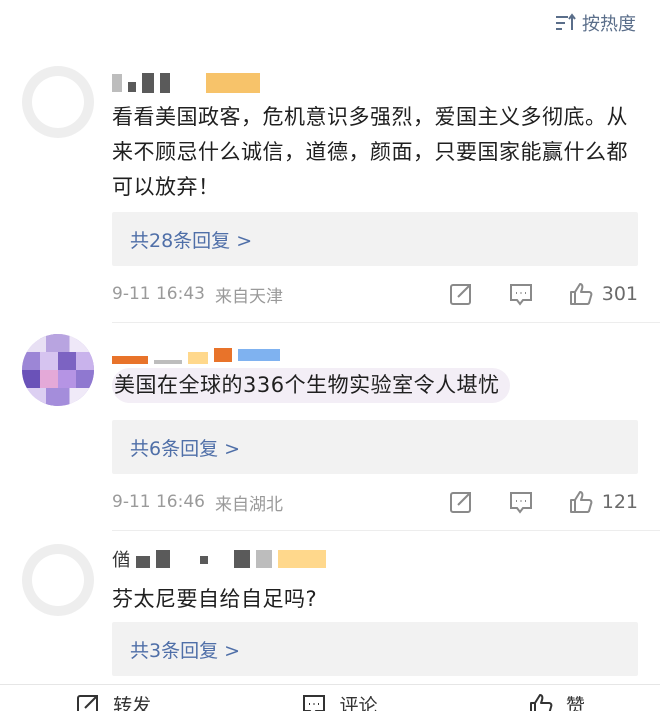 Image resolution: width=660 pixels, height=711 pixels. What do you see at coordinates (158, 502) in the screenshot?
I see `timestamp: 9-11 16:46` at bounding box center [158, 502].